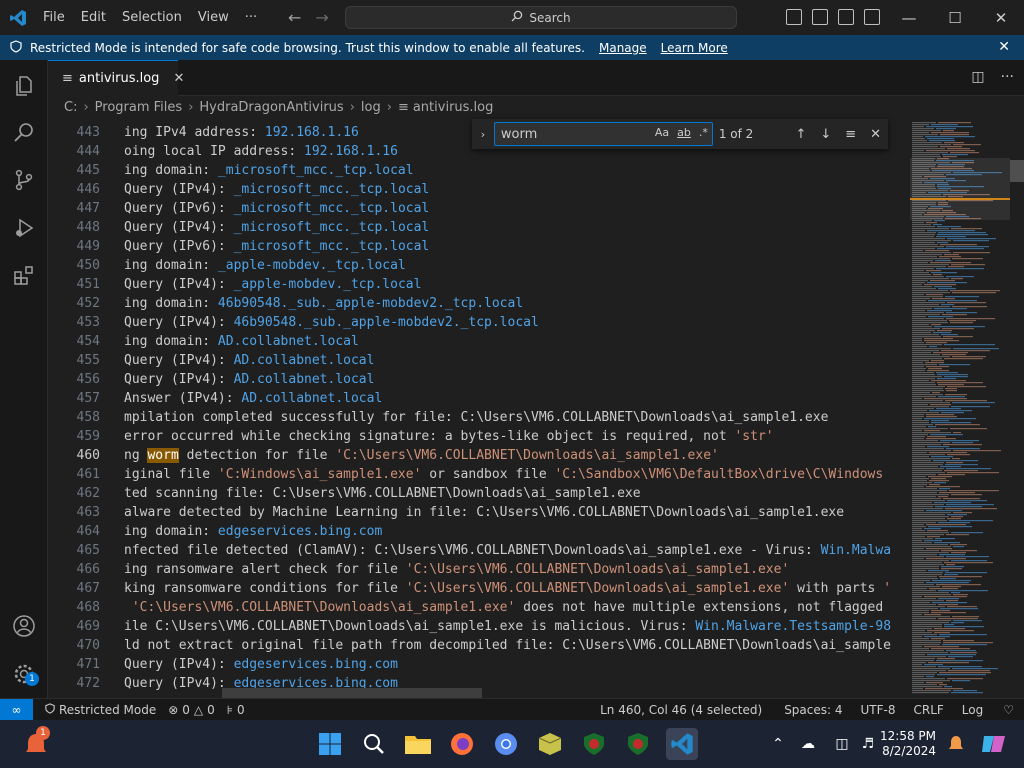 This screenshot has width=1024, height=768. Describe the element at coordinates (550, 744) in the screenshot. I see `archive-app-icon` at that location.